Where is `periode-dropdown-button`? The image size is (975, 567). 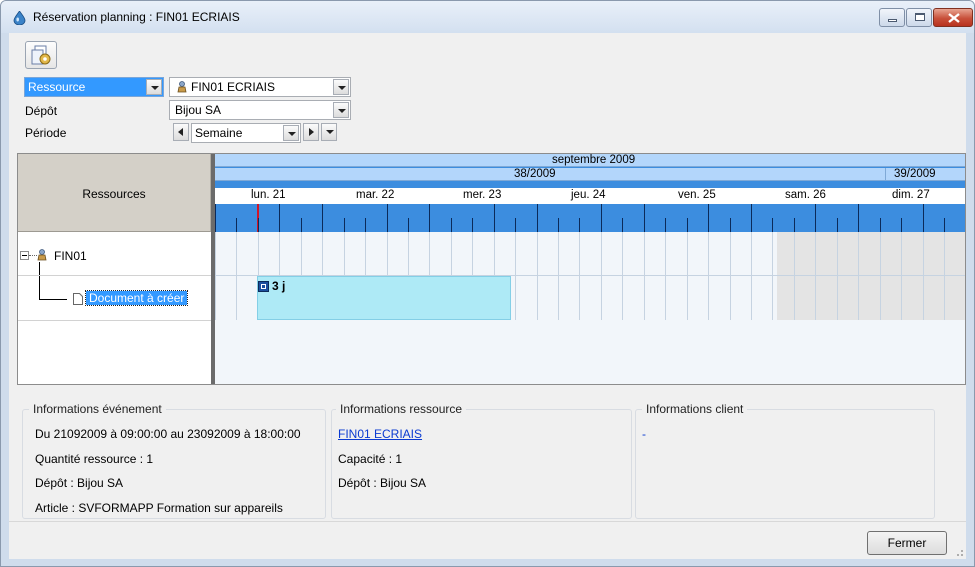
periode-dropdown-button is located at coordinates (291, 133).